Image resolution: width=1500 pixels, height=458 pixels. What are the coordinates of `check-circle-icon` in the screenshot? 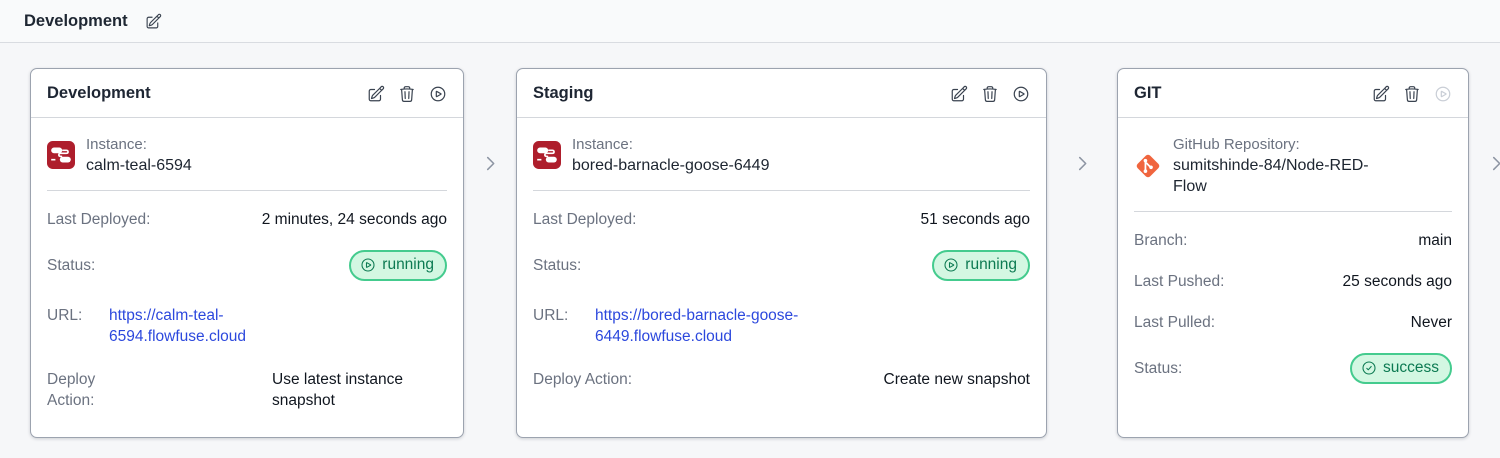 It's located at (1369, 368).